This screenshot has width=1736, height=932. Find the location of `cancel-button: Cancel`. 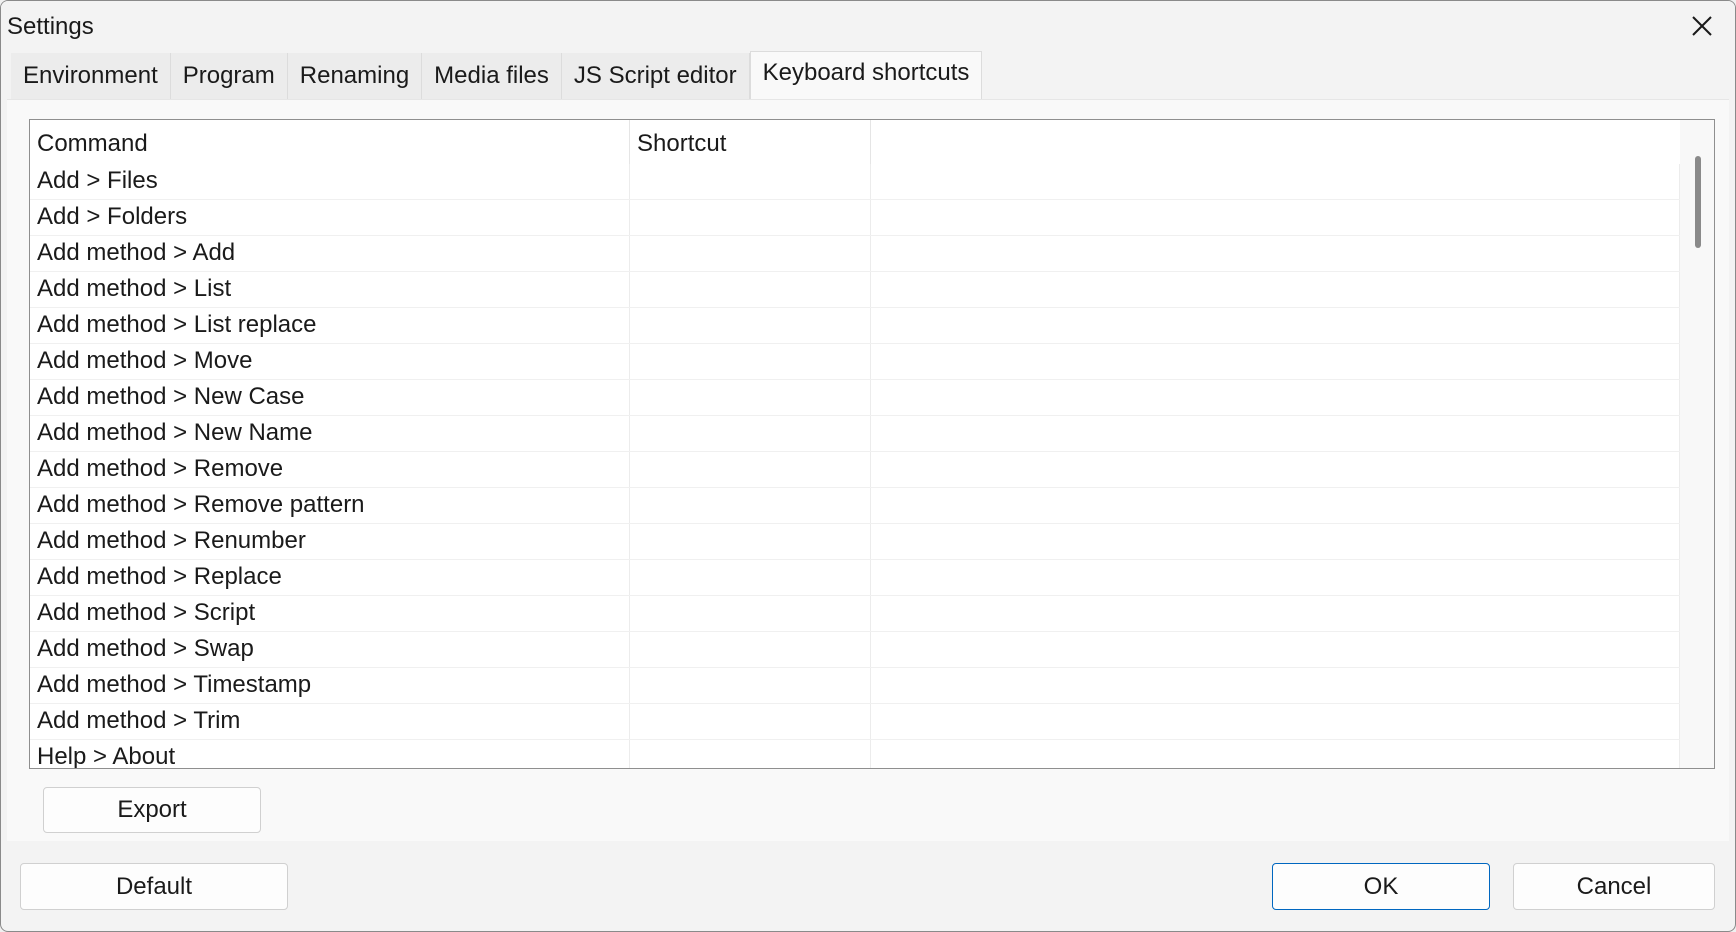

cancel-button: Cancel is located at coordinates (1614, 886).